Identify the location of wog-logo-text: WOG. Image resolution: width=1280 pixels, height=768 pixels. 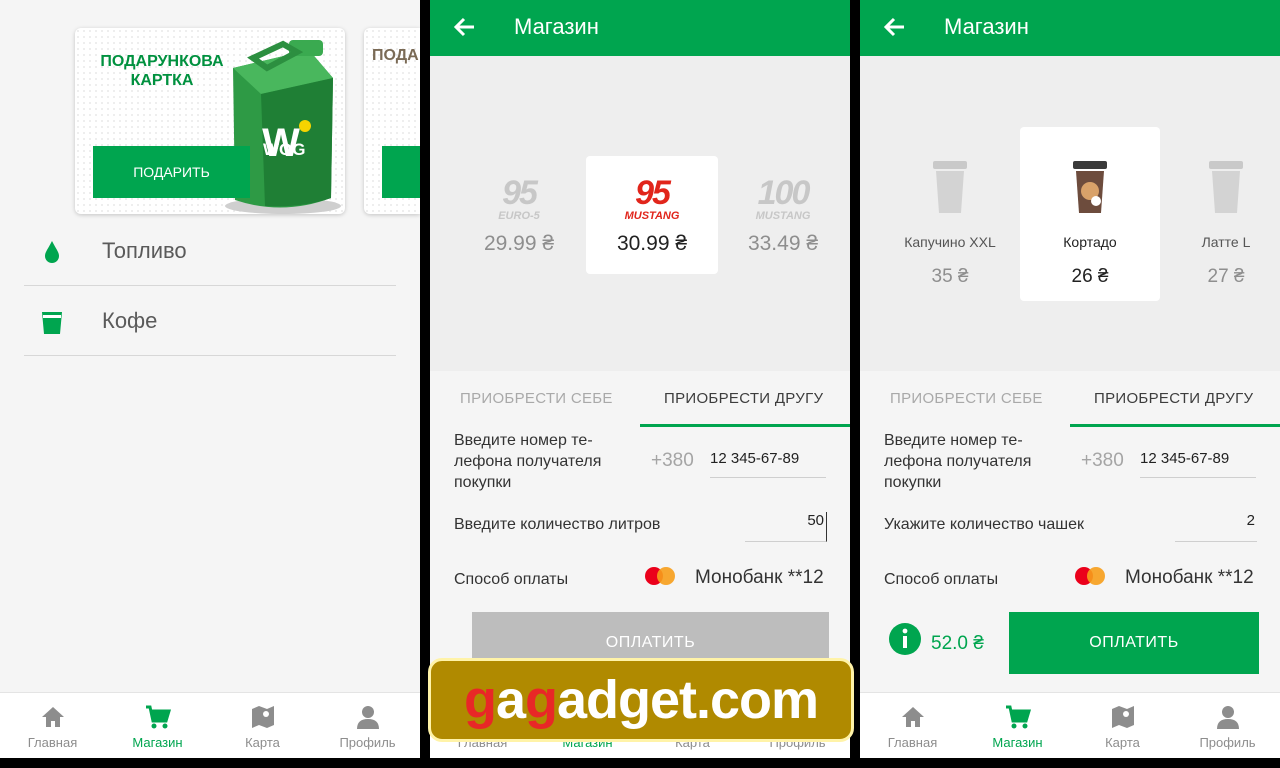
(284, 149).